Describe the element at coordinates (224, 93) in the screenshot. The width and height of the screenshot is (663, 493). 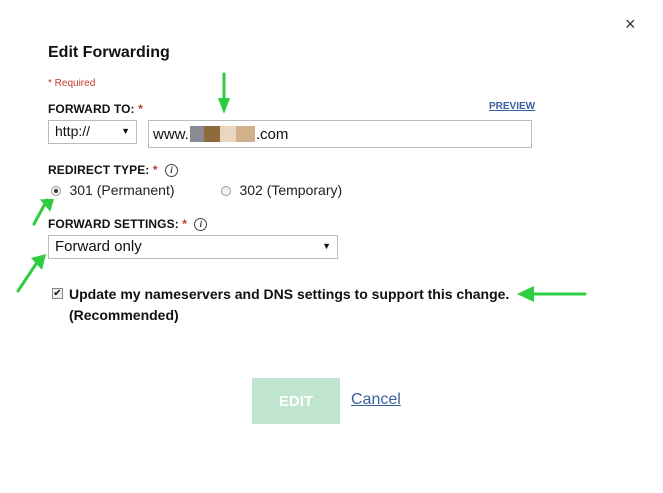
I see `arrow-down-annotation-icon` at that location.